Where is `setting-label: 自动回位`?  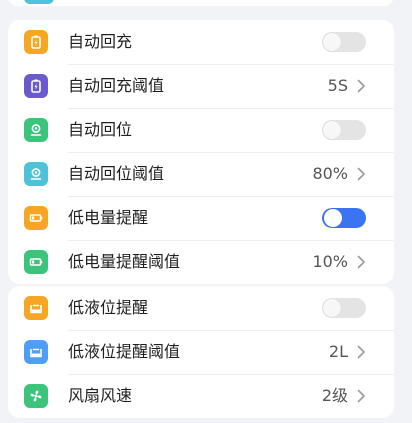 setting-label: 自动回位 is located at coordinates (100, 129).